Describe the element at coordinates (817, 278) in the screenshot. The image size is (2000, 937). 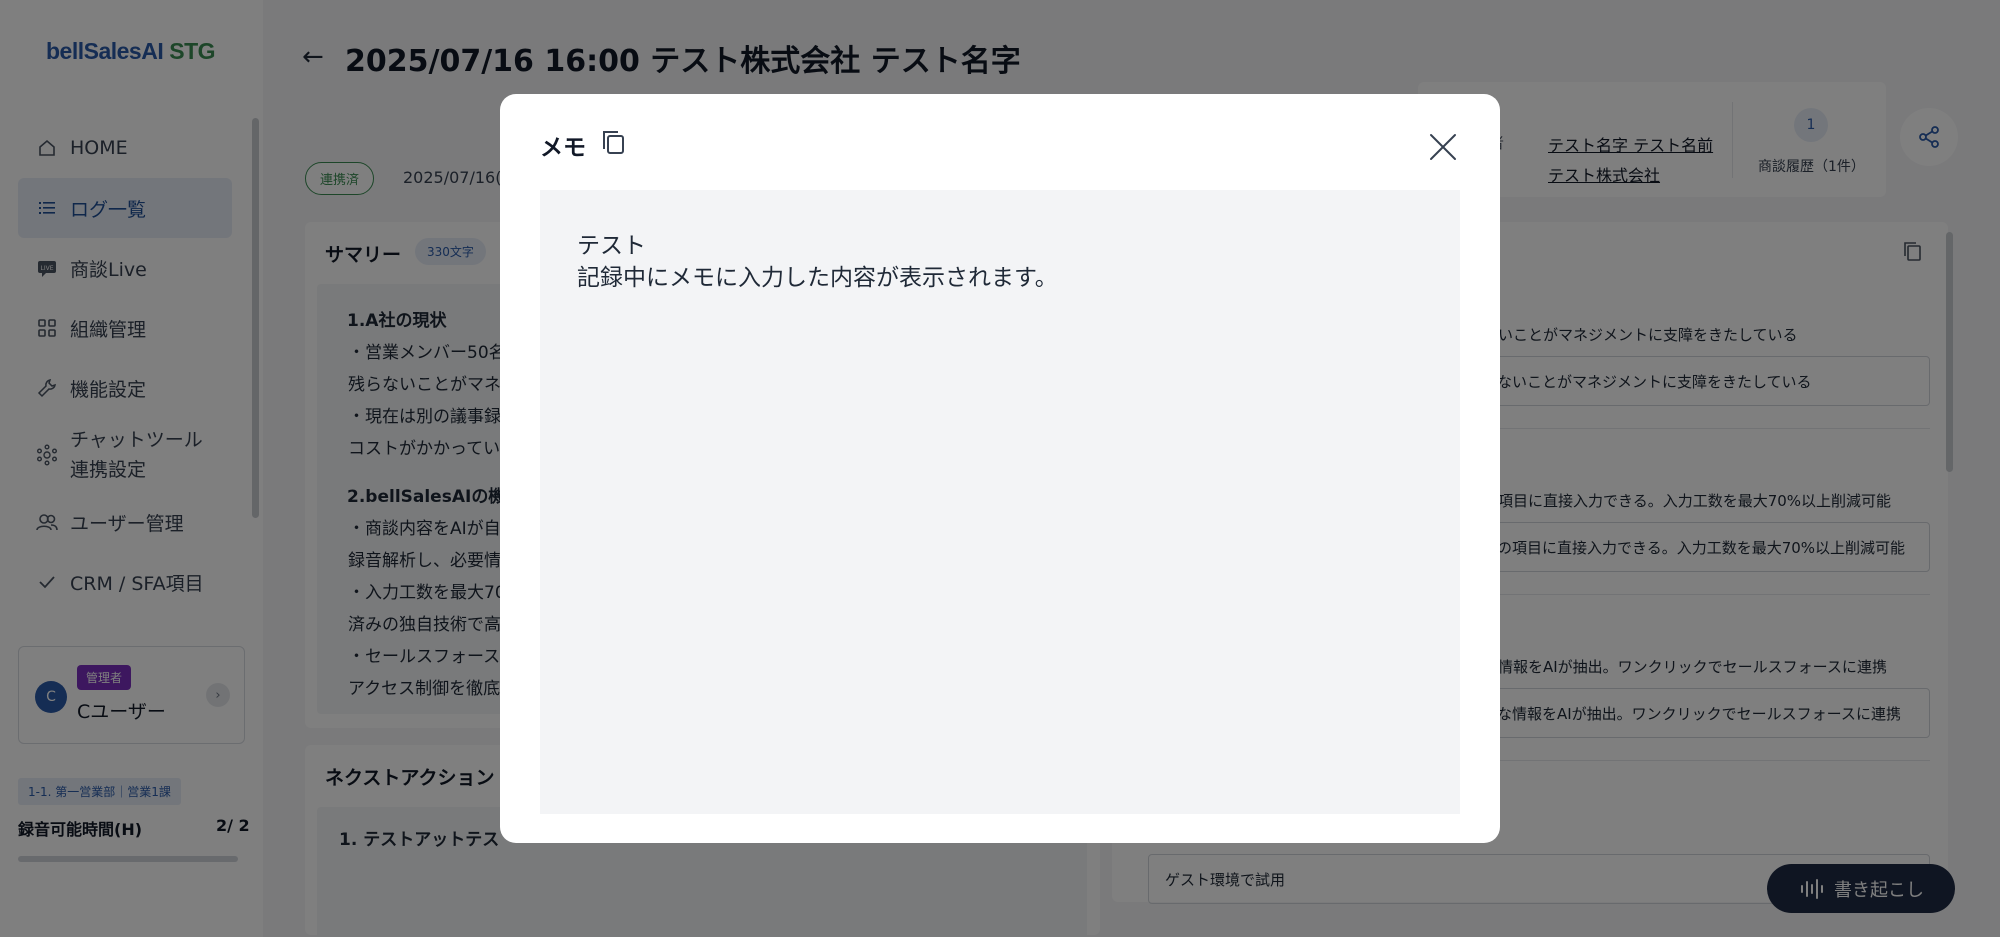
I see `memo-line: 記録中にメモに入力した内容が表示されます。` at that location.